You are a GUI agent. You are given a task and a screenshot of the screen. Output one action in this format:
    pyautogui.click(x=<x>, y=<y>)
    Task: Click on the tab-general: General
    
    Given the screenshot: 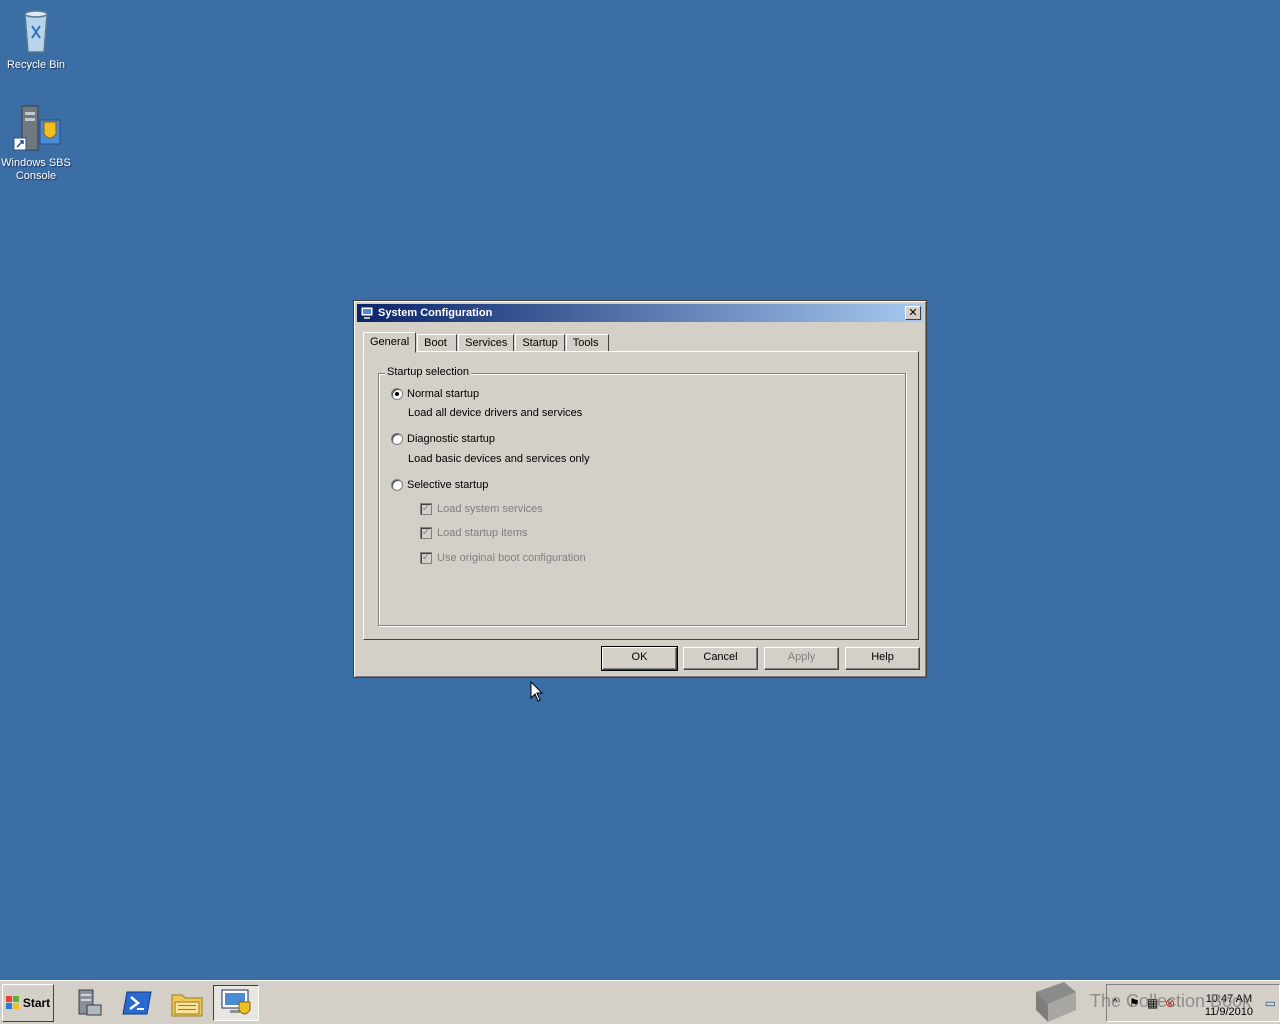 What is the action you would take?
    pyautogui.click(x=390, y=342)
    